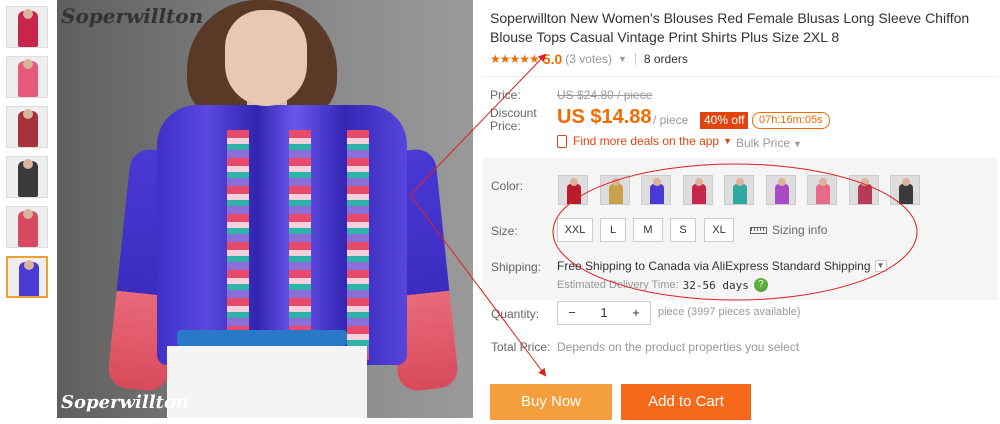 The height and width of the screenshot is (424, 1000). I want to click on quantity-stepper: − 1 +, so click(604, 313).